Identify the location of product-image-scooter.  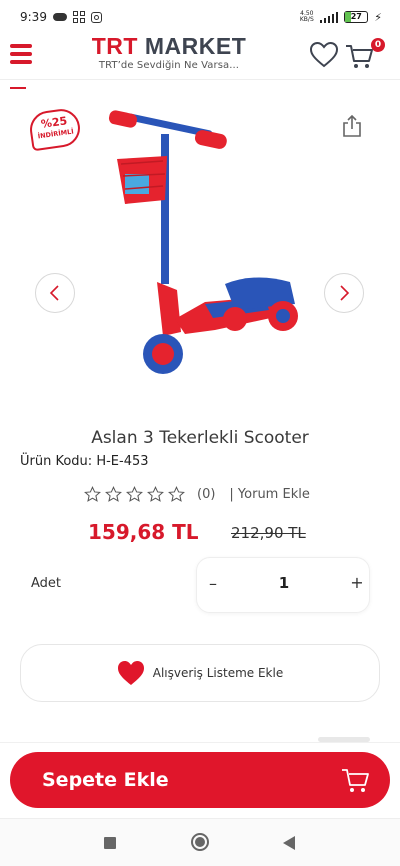
(203, 242).